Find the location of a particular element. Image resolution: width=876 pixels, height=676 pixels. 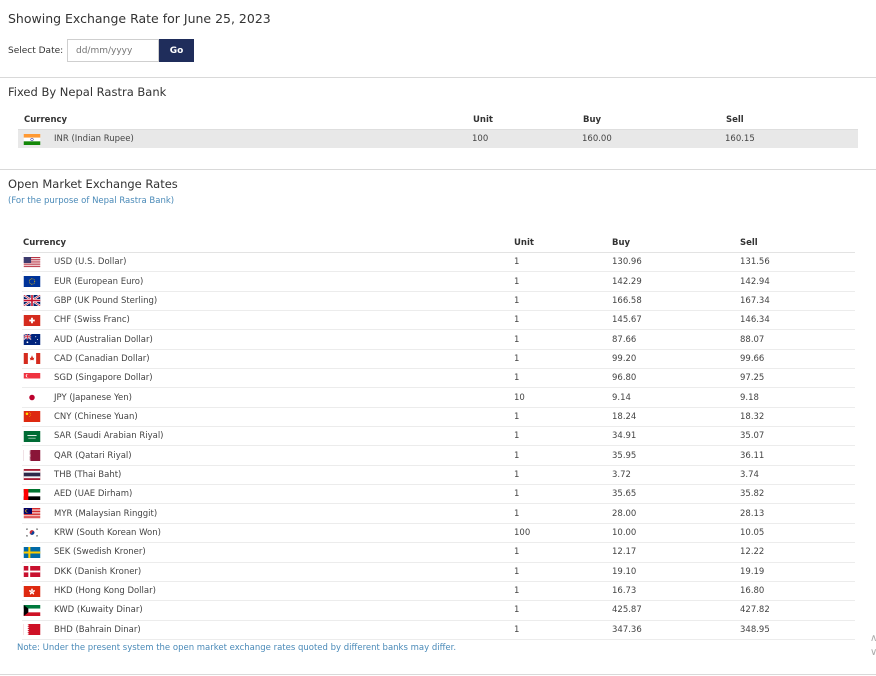

currency-cell: THB (Thai Baht) is located at coordinates (268, 475).